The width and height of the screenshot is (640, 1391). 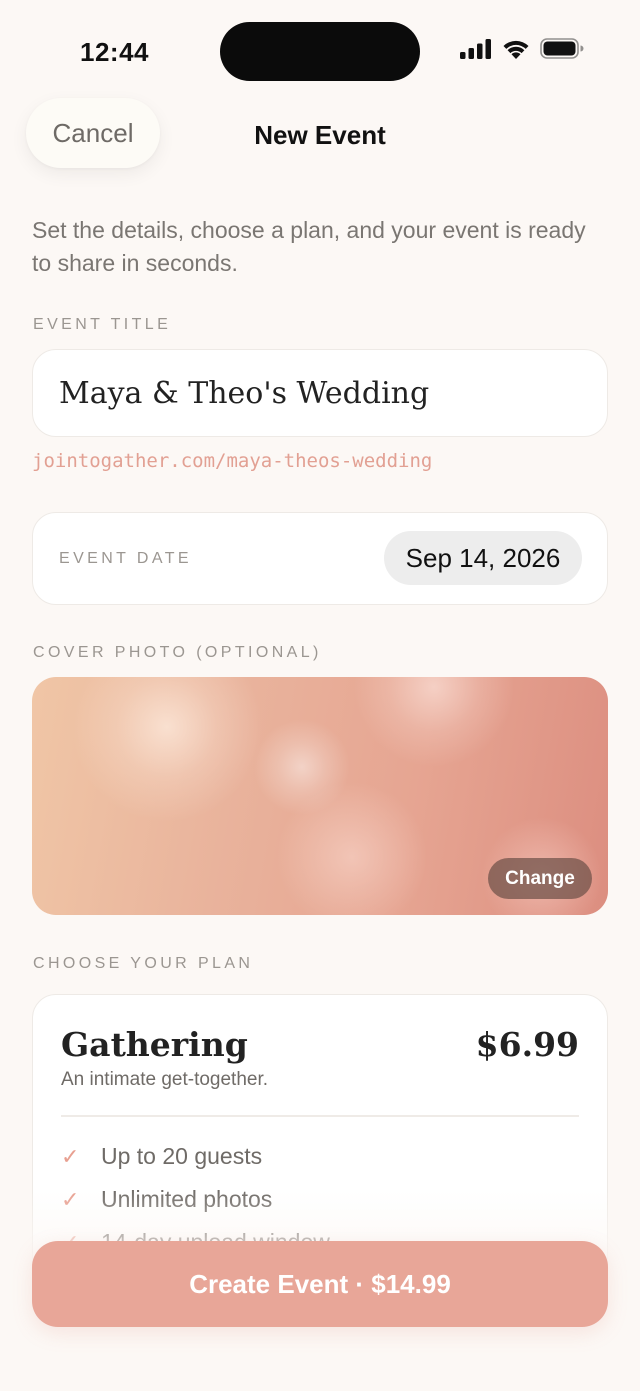 I want to click on plan-divider, so click(x=320, y=1116).